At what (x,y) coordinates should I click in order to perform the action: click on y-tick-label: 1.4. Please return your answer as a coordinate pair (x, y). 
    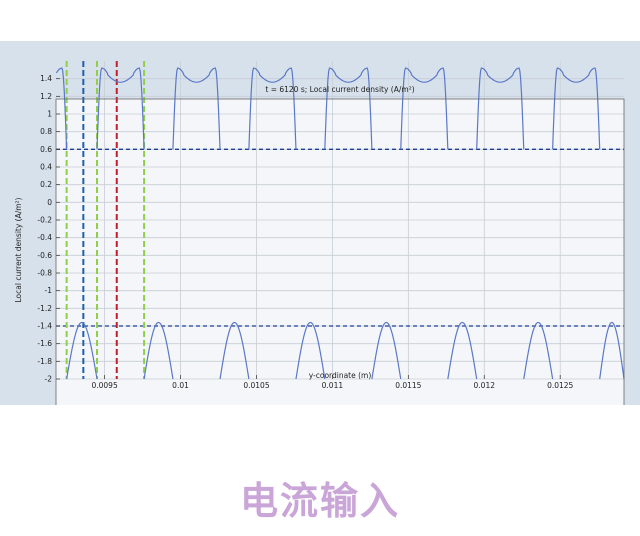
    Looking at the image, I should click on (46, 78).